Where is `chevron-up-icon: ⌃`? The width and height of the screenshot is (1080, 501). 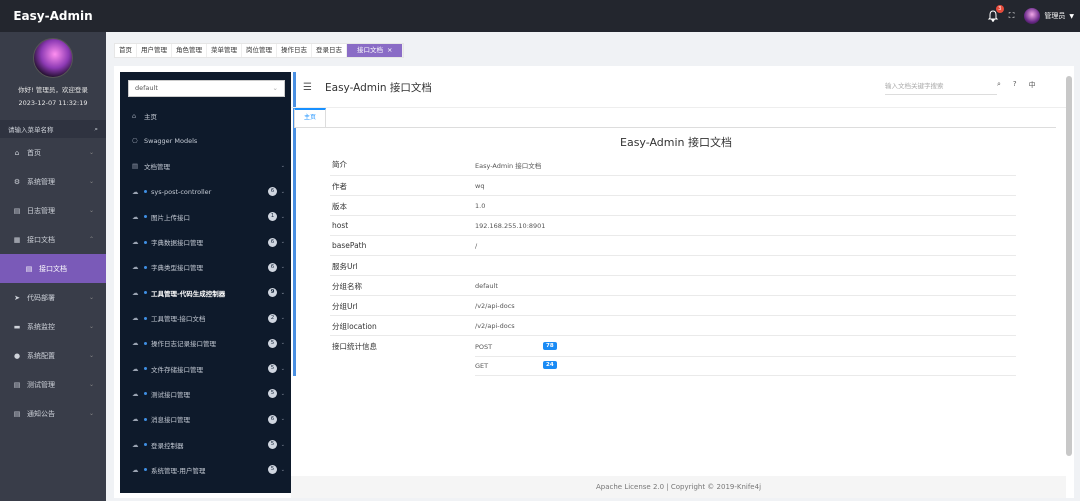 chevron-up-icon: ⌃ is located at coordinates (91, 239).